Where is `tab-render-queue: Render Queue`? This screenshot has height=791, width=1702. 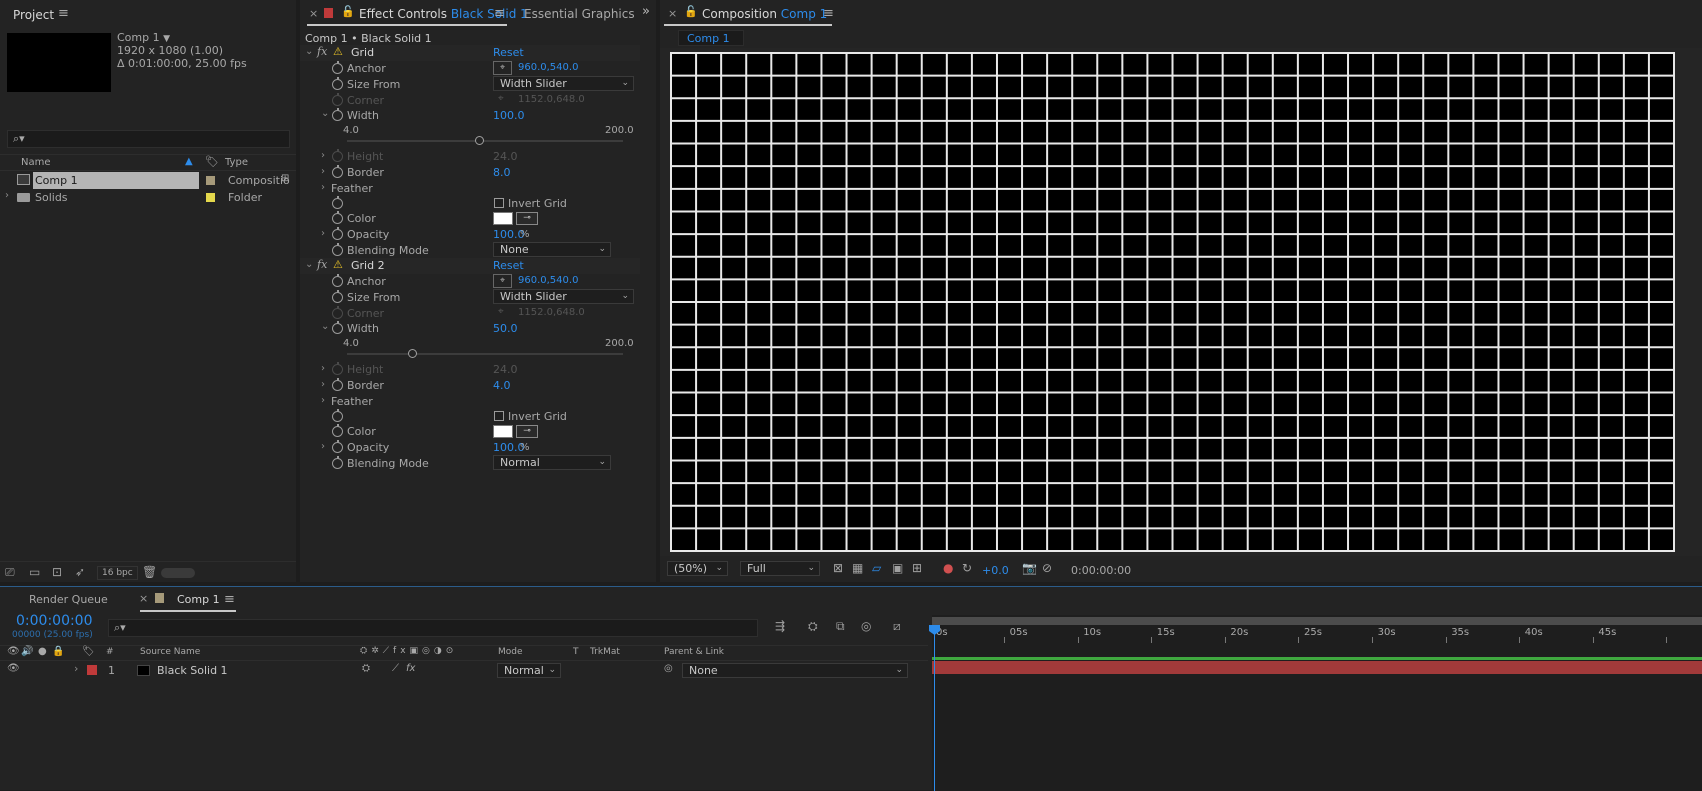
tab-render-queue: Render Queue is located at coordinates (68, 599).